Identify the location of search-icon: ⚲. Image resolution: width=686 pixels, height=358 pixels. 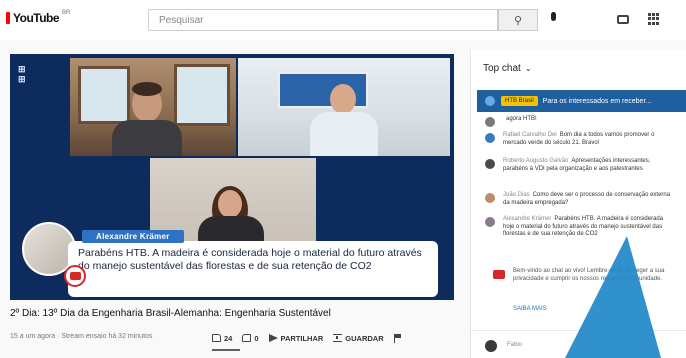
(518, 20).